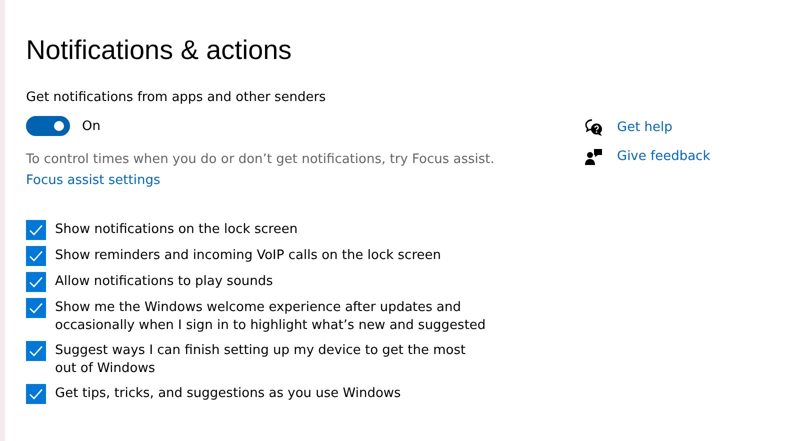 Image resolution: width=800 pixels, height=441 pixels. What do you see at coordinates (261, 160) in the screenshot?
I see `focus-note: To control times when you do or don’t get notifications, try Focus assist.` at bounding box center [261, 160].